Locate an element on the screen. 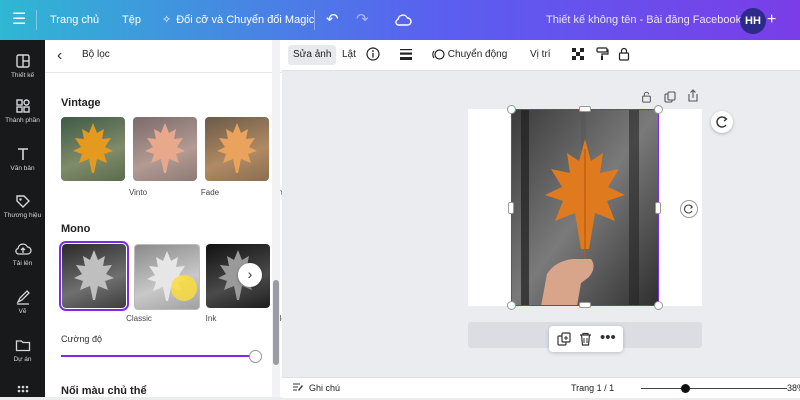  rotate-icon is located at coordinates (689, 209).